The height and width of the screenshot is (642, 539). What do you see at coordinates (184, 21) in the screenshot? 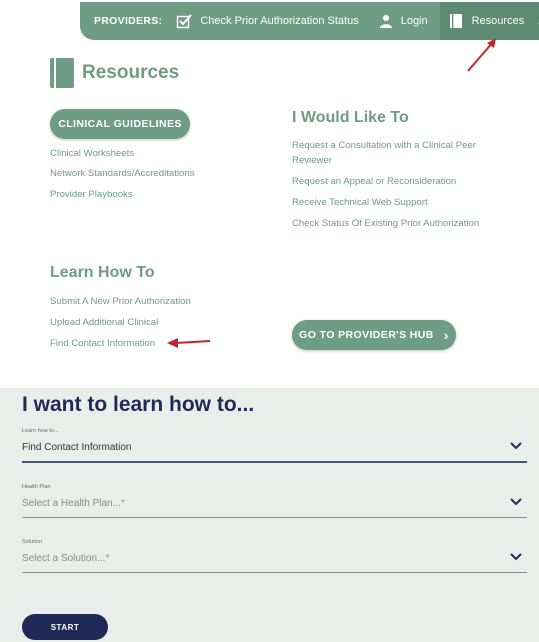
I see `check-box-icon` at bounding box center [184, 21].